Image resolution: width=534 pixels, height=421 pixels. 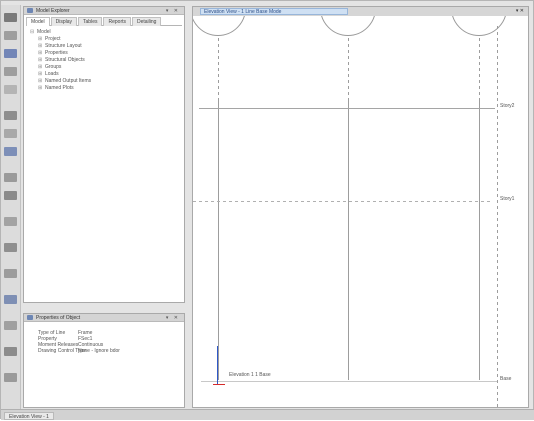 I want to click on tree-item-label: Named Output Items, so click(x=68, y=81).